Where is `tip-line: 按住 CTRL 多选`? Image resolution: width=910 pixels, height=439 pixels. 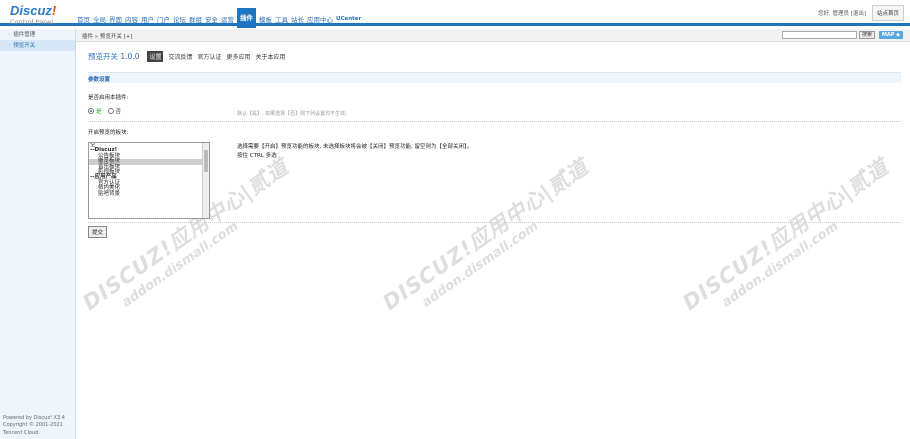
tip-line: 按住 CTRL 多选 is located at coordinates (257, 156).